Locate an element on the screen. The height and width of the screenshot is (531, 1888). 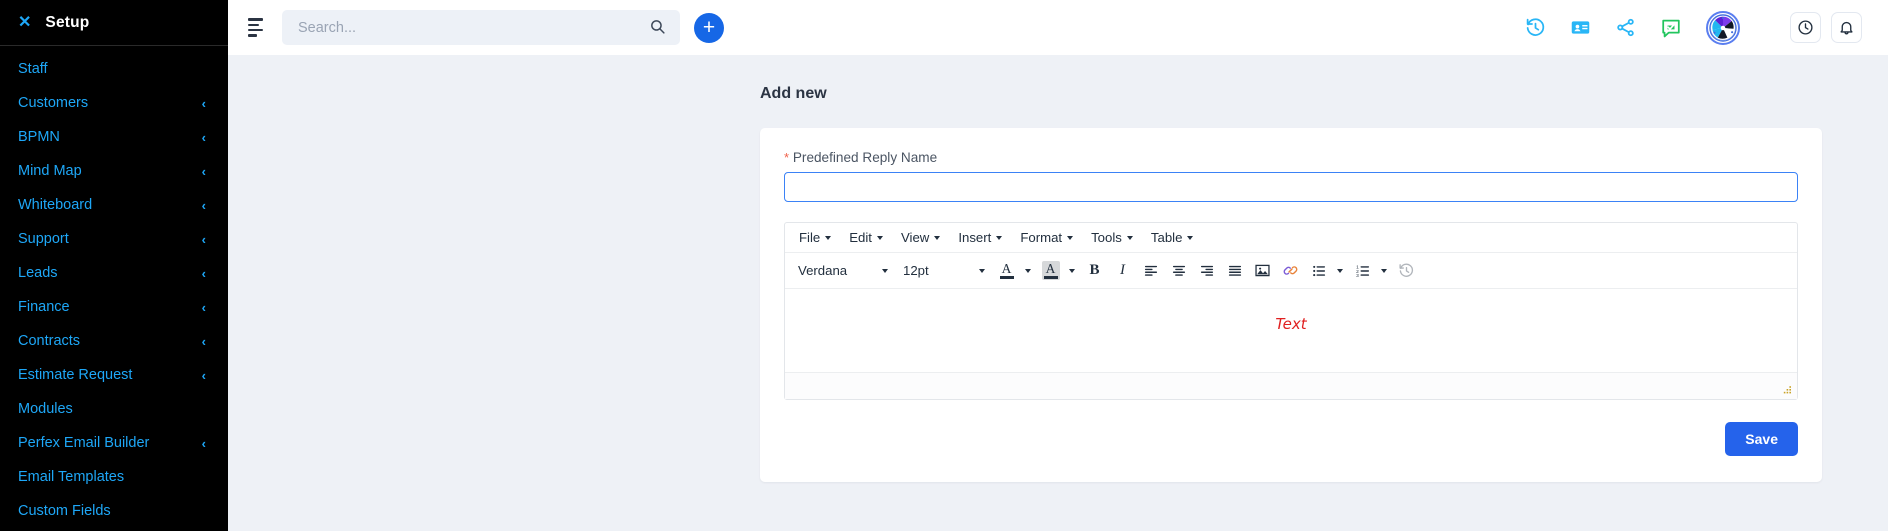
font-family-select: Verdana is located at coordinates (843, 271).